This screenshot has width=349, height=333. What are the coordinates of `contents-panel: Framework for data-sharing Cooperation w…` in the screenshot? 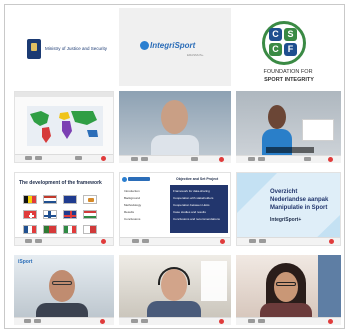 It's located at (199, 209).